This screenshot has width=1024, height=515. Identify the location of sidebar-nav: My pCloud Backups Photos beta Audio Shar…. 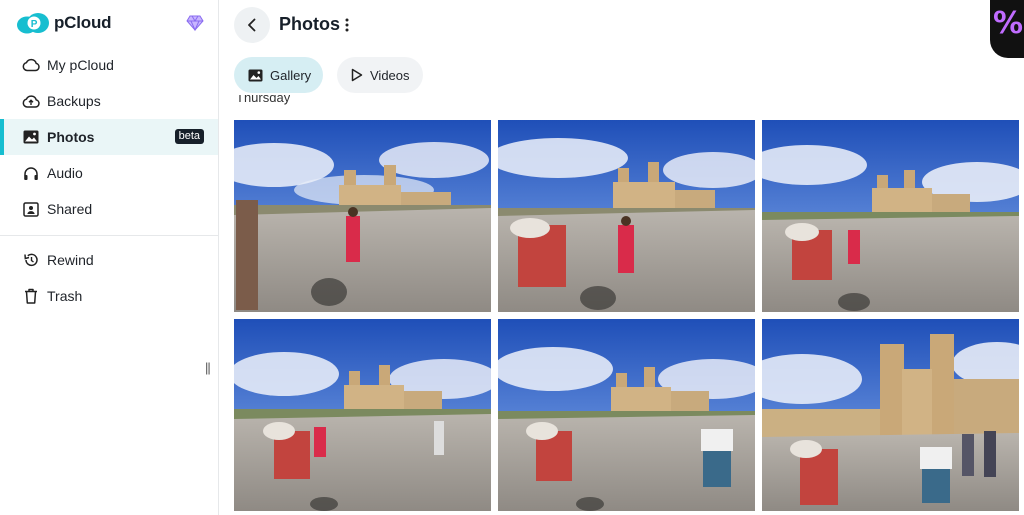
(109, 137).